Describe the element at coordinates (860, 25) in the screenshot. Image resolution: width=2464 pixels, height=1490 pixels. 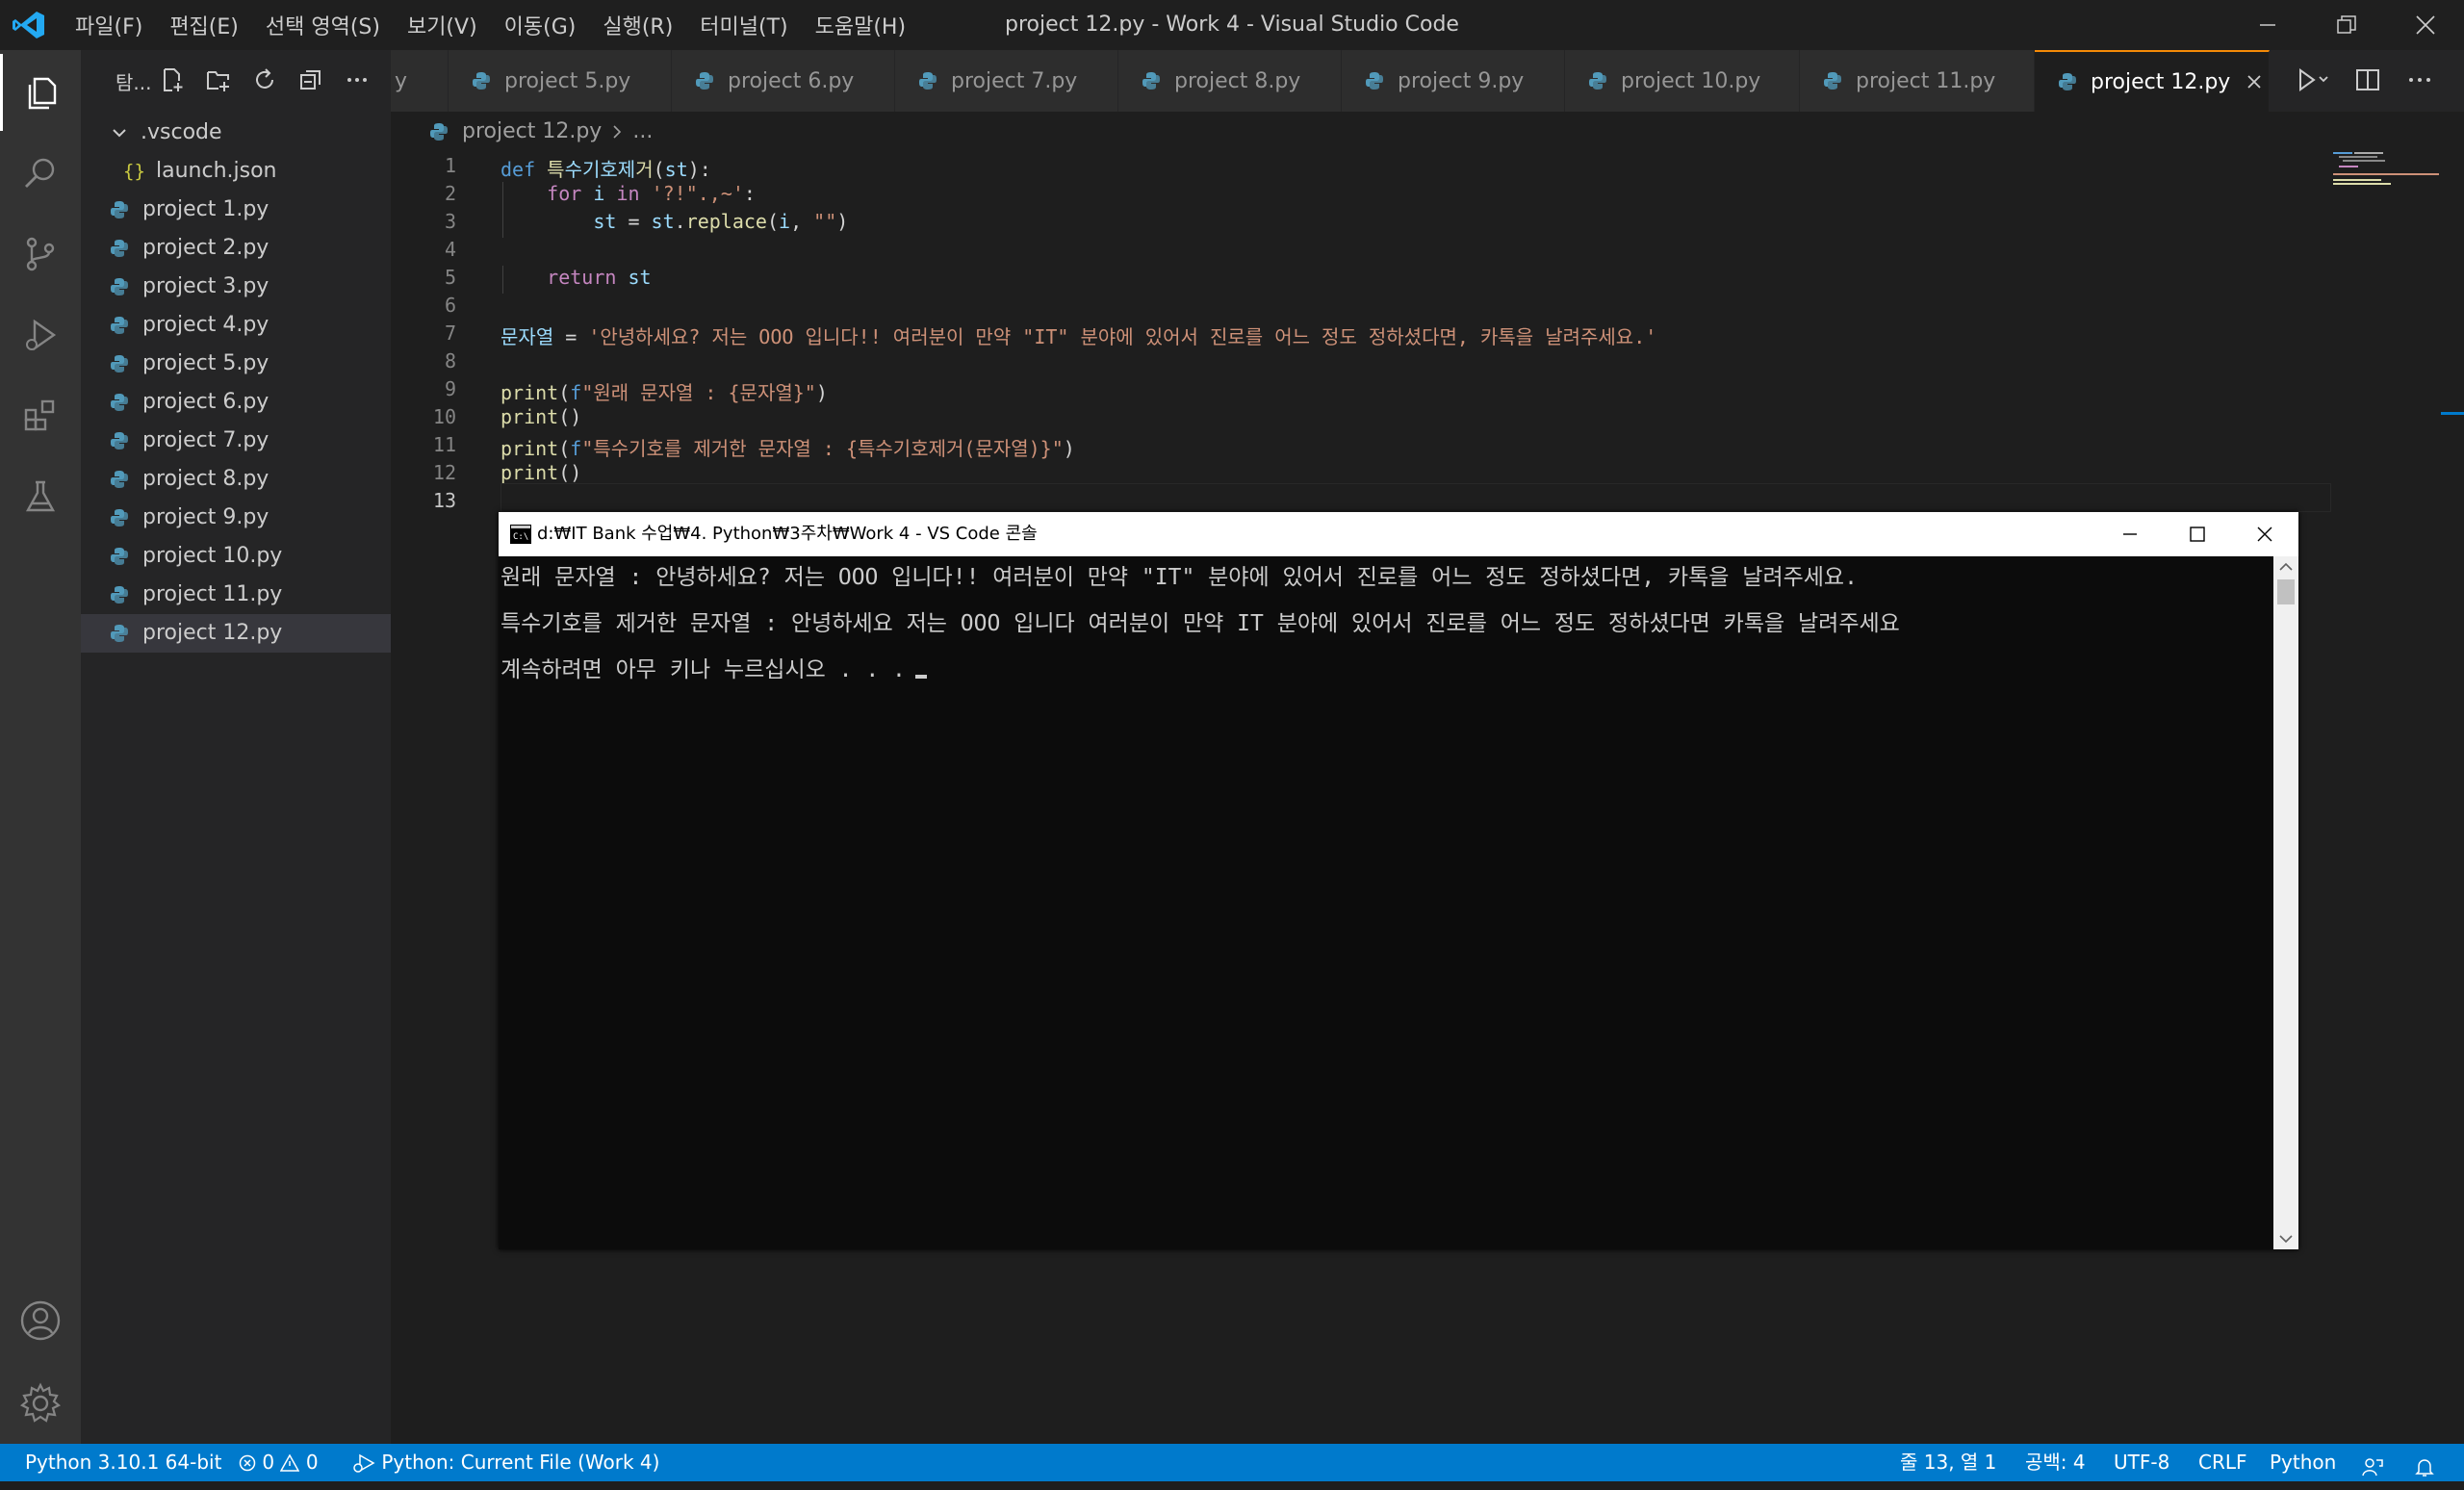
I see `menu-help: 도움말(H)` at that location.